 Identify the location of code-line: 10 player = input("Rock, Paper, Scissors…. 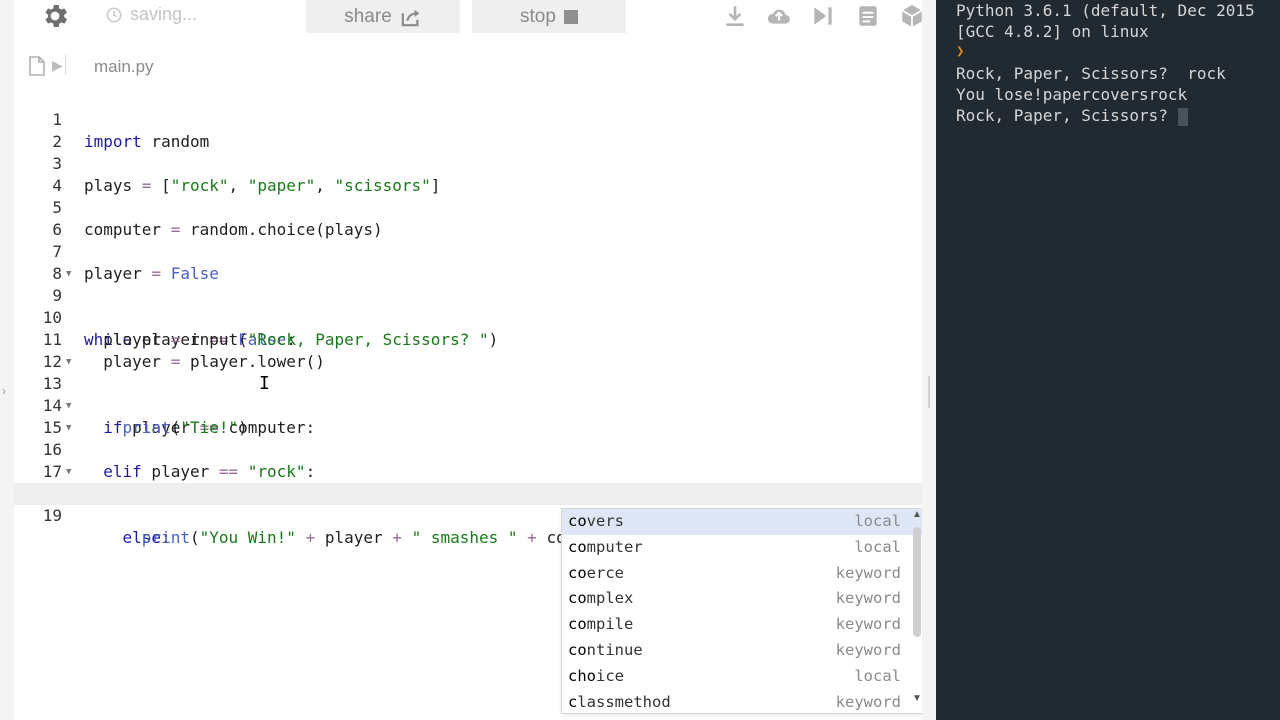
(468, 317).